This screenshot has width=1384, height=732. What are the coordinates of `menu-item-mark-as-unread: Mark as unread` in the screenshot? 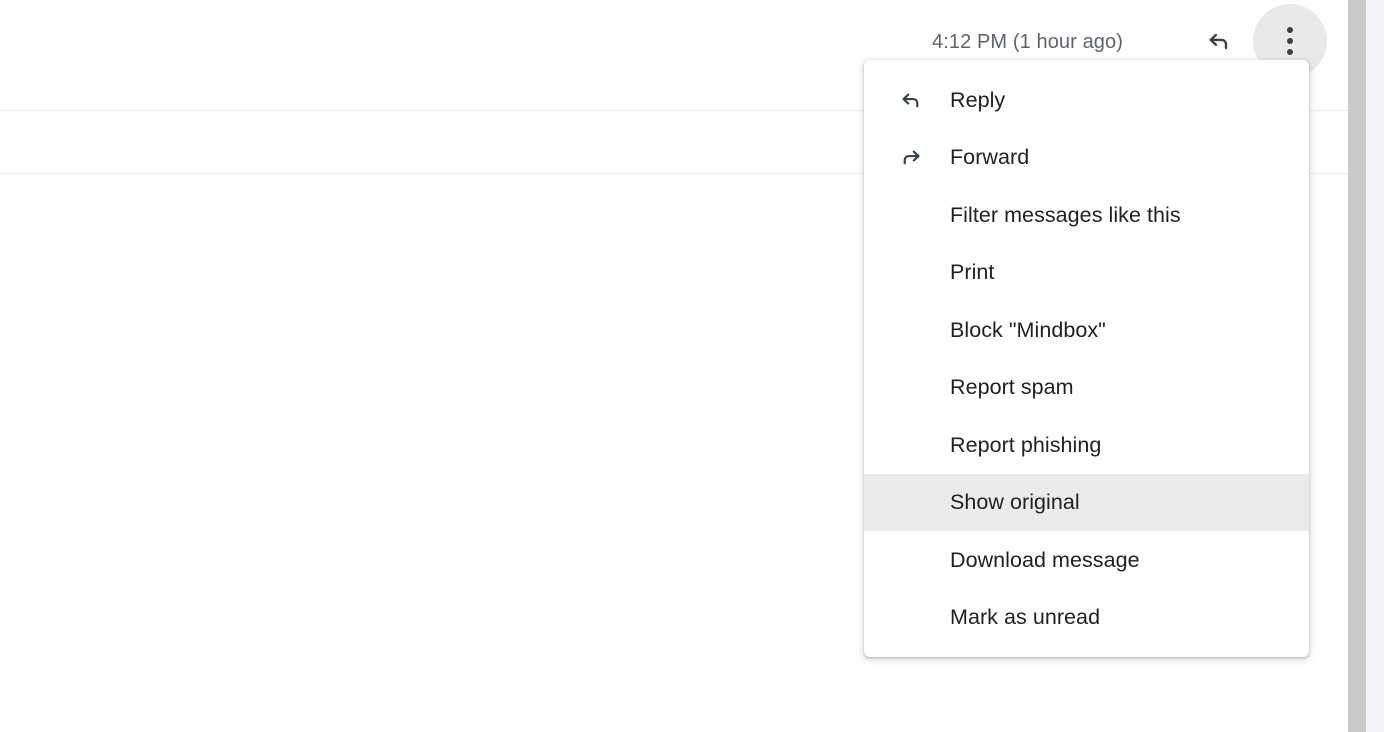 It's located at (1086, 618).